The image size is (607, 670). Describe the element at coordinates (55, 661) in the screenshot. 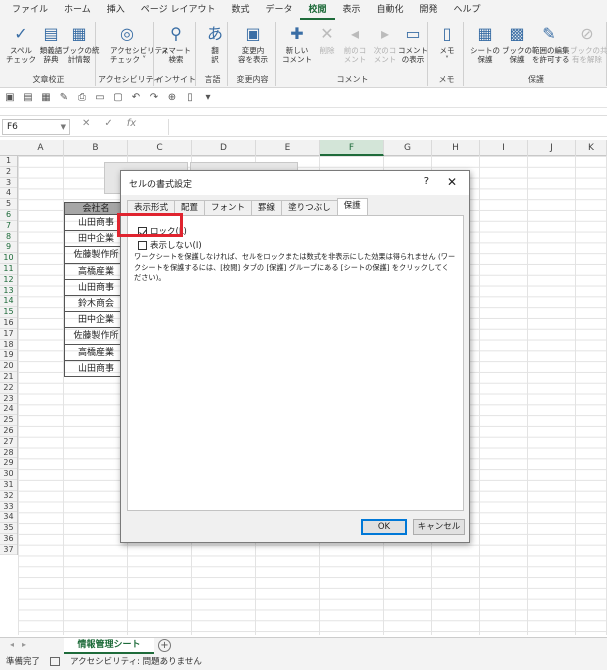

I see `macro-record-icon` at that location.